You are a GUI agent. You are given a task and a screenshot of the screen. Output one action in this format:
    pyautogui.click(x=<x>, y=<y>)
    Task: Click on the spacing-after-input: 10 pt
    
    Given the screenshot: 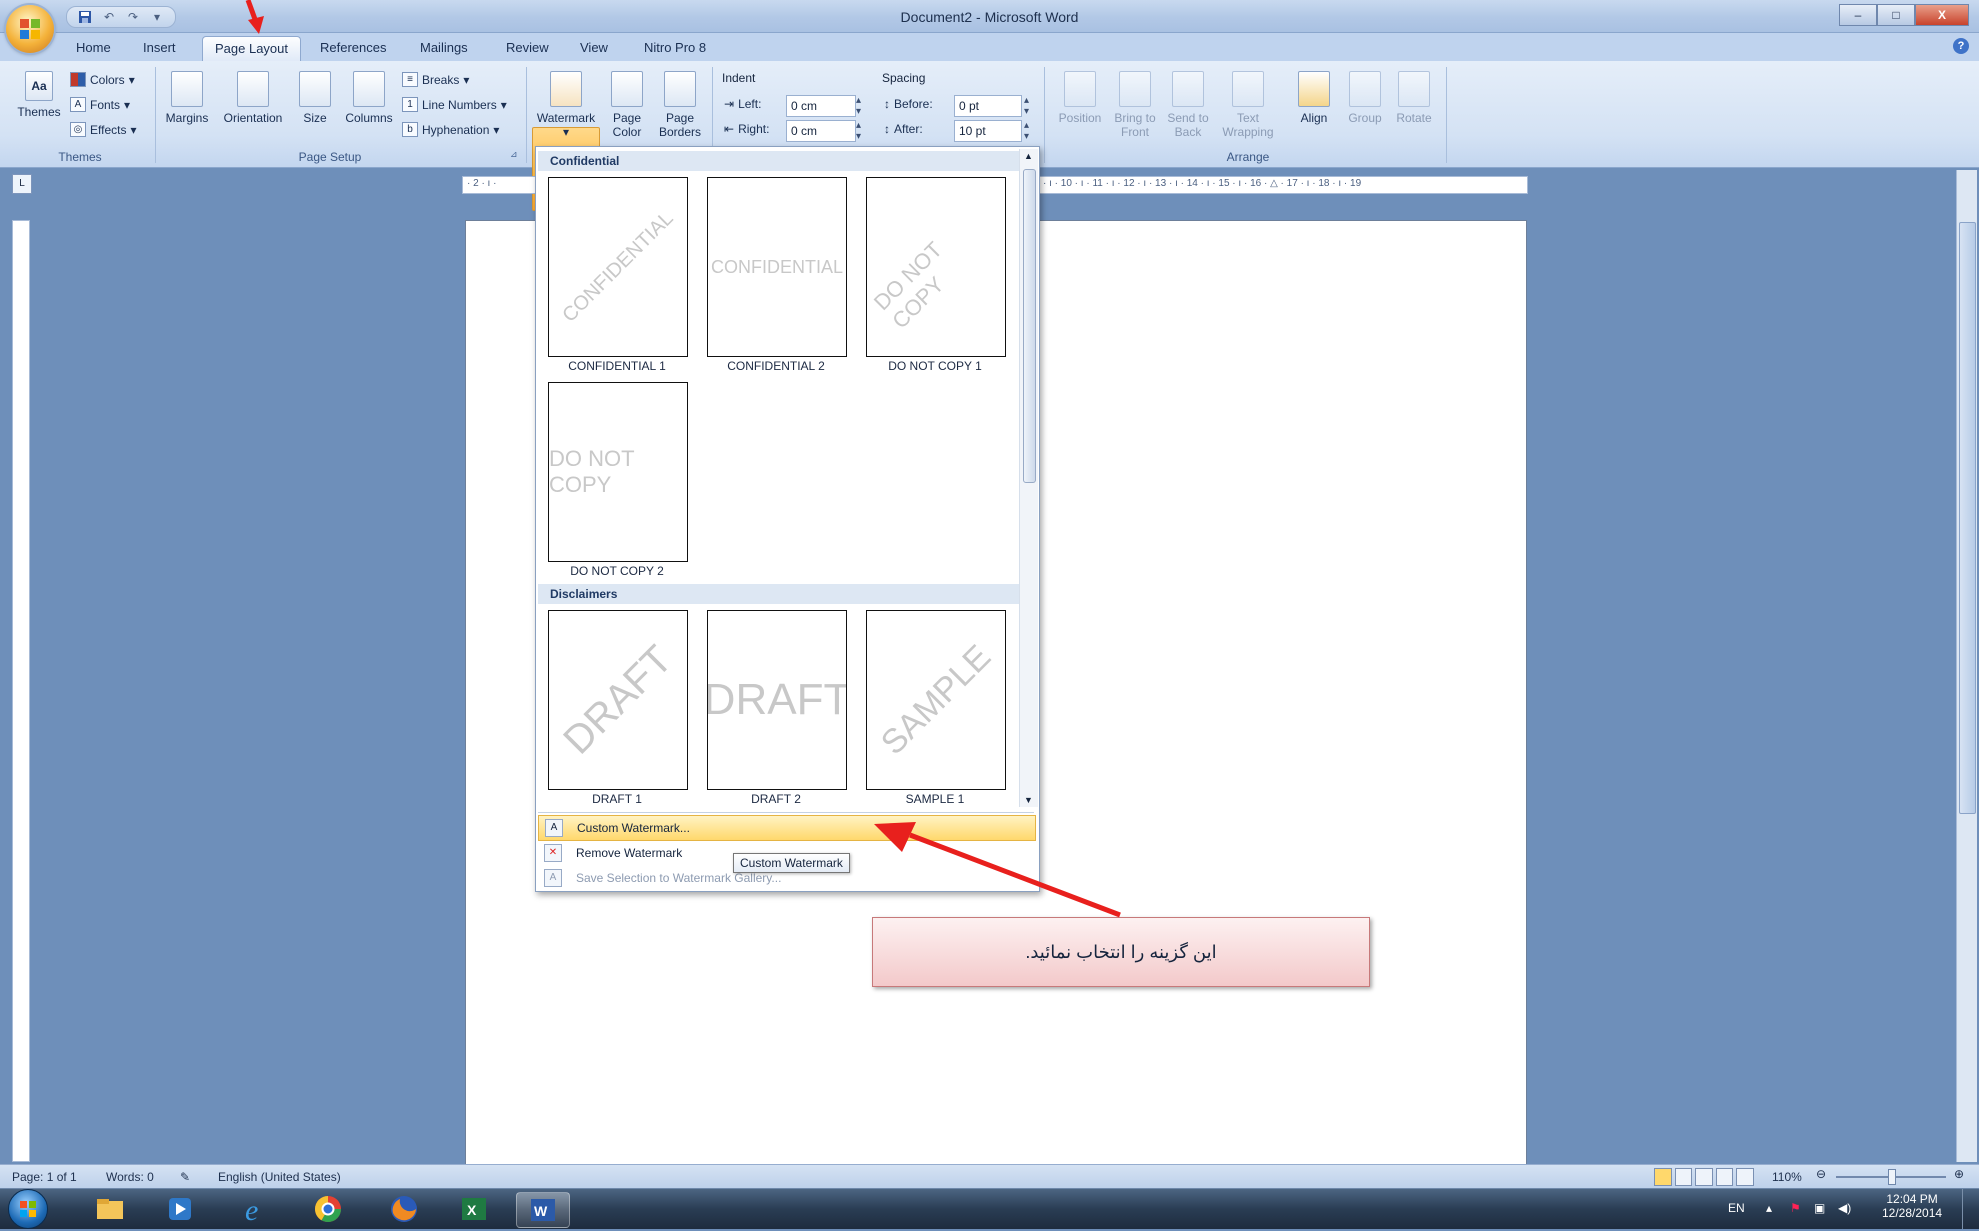 What is the action you would take?
    pyautogui.click(x=988, y=131)
    